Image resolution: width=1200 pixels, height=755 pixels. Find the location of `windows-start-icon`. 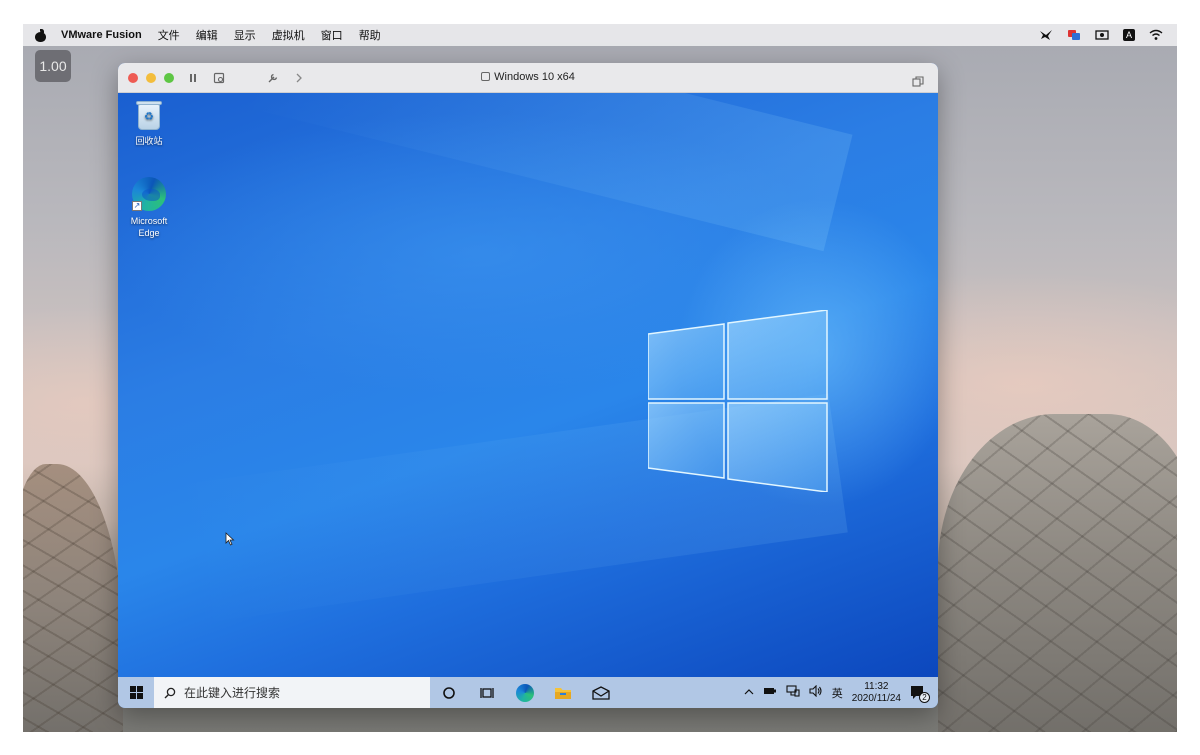

windows-start-icon is located at coordinates (136, 692).